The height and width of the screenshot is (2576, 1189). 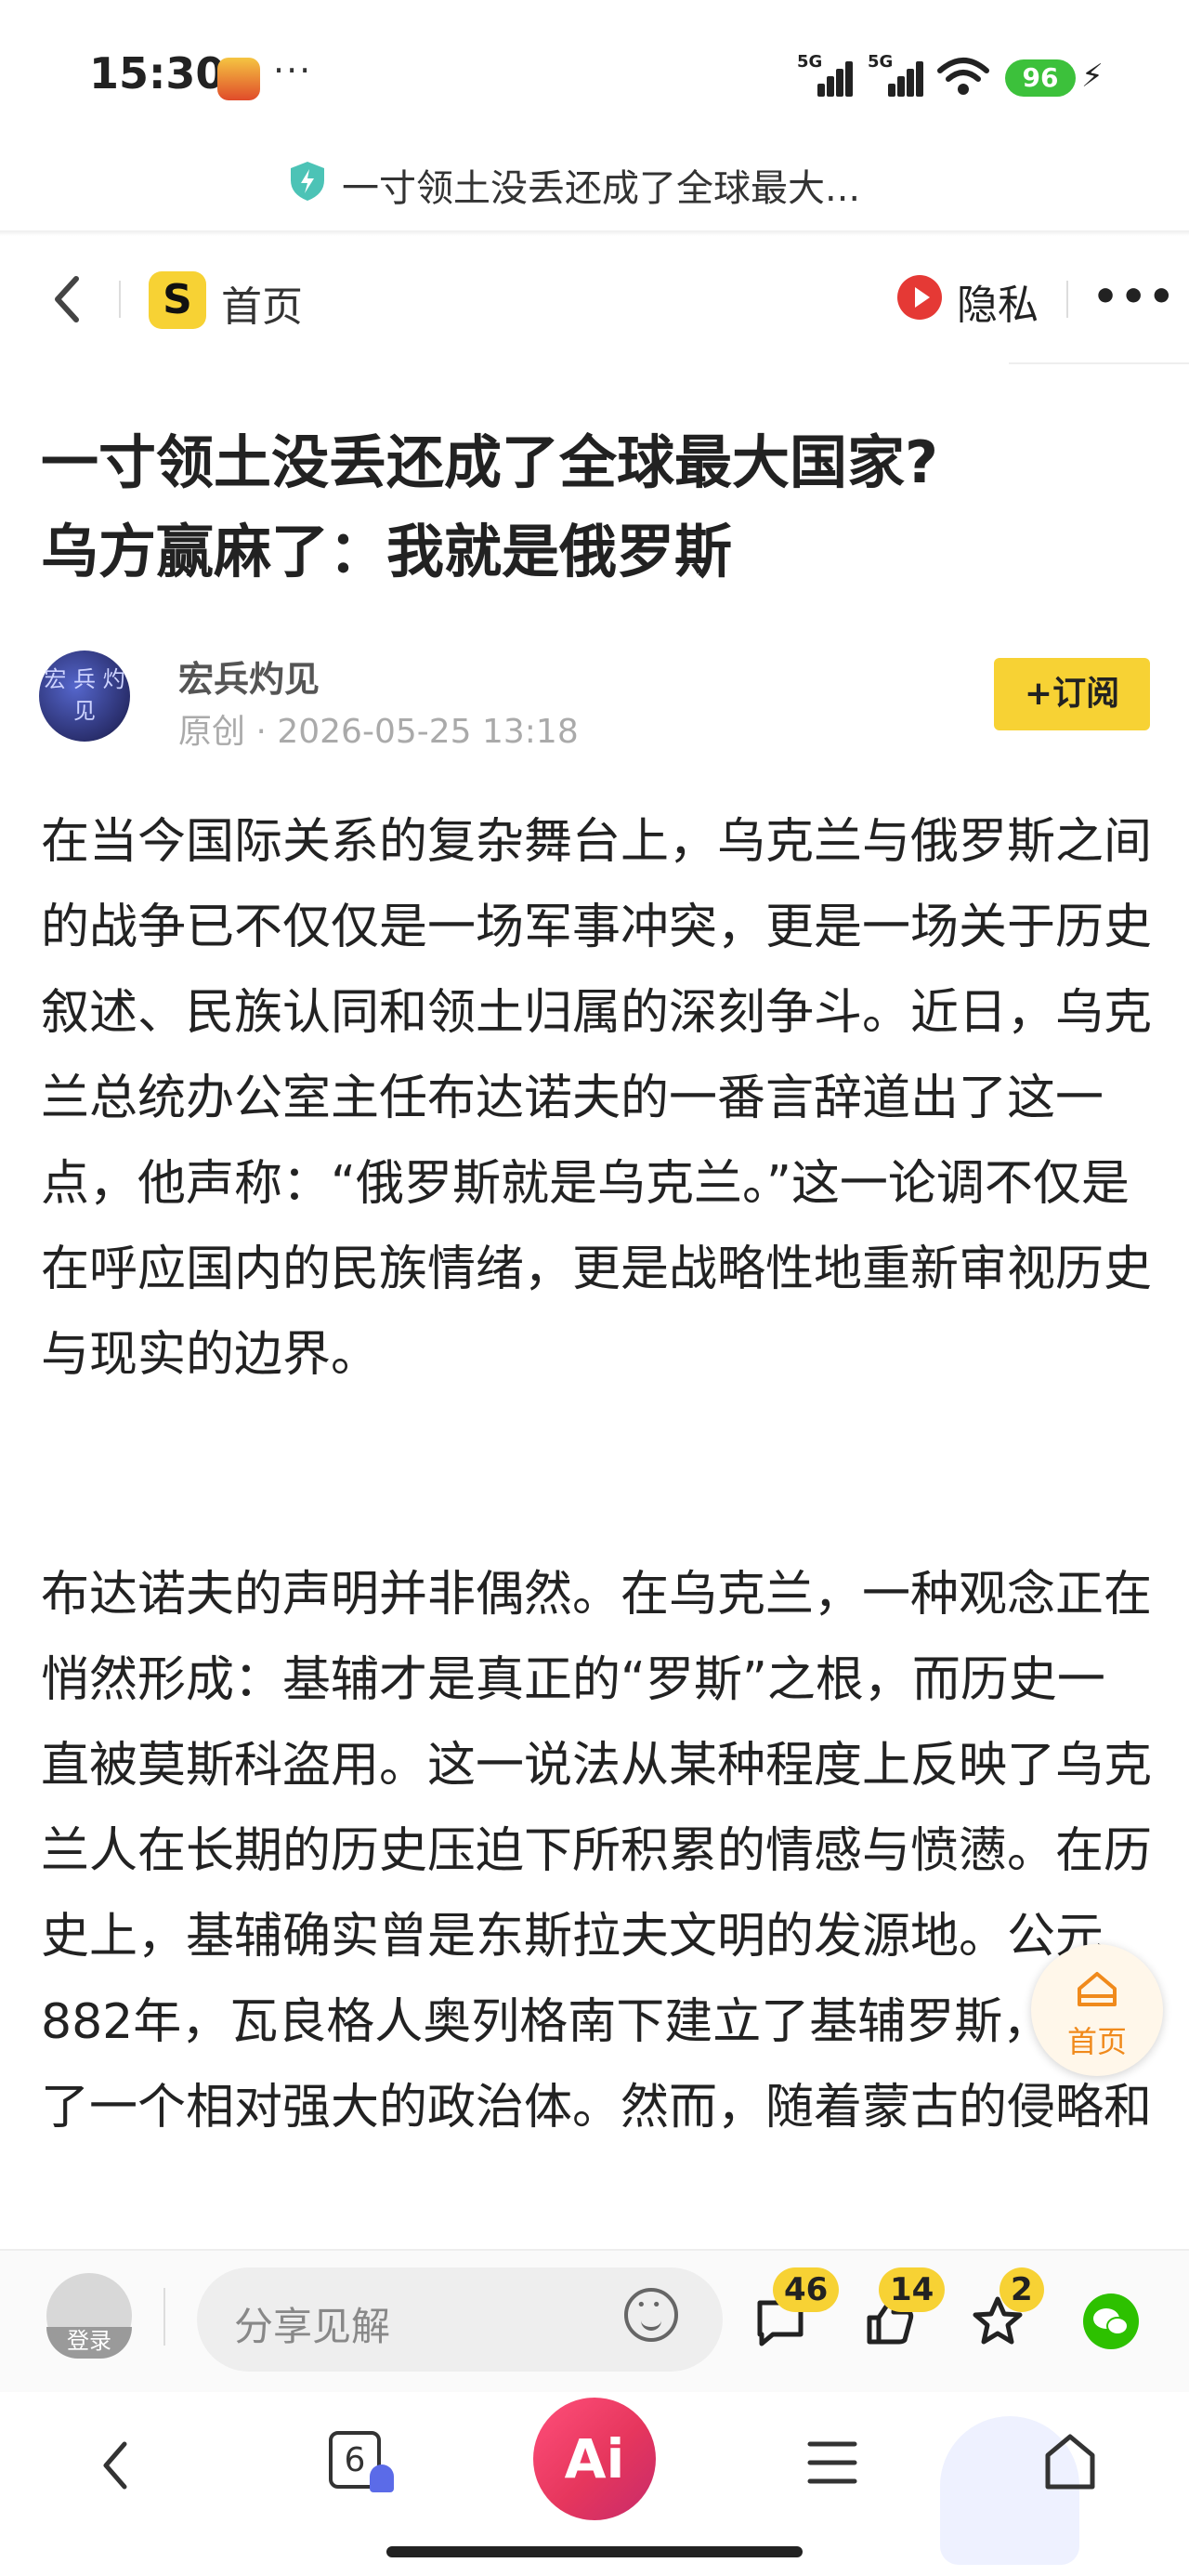 What do you see at coordinates (1041, 78) in the screenshot?
I see `battery-icon: 96` at bounding box center [1041, 78].